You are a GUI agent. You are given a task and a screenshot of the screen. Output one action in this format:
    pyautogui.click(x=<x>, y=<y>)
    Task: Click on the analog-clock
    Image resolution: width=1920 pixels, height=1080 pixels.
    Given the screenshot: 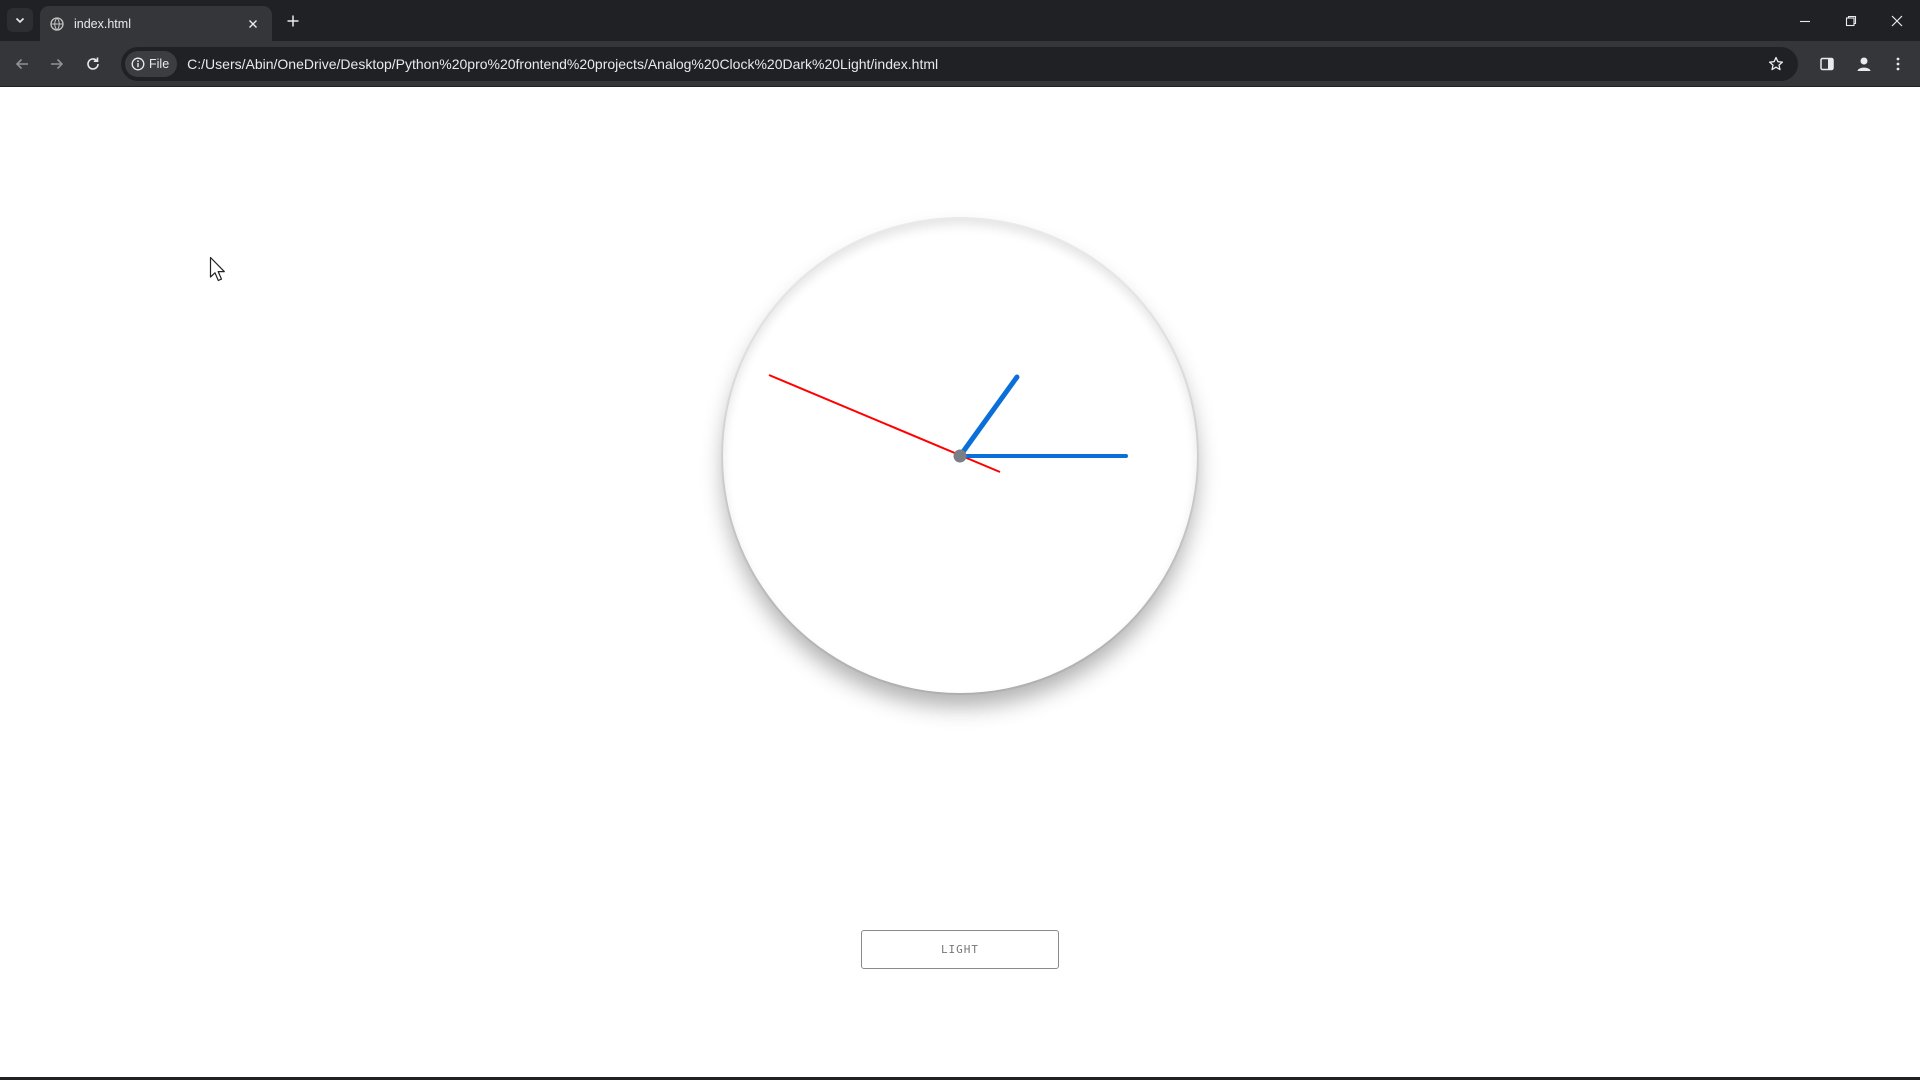 What is the action you would take?
    pyautogui.click(x=960, y=456)
    